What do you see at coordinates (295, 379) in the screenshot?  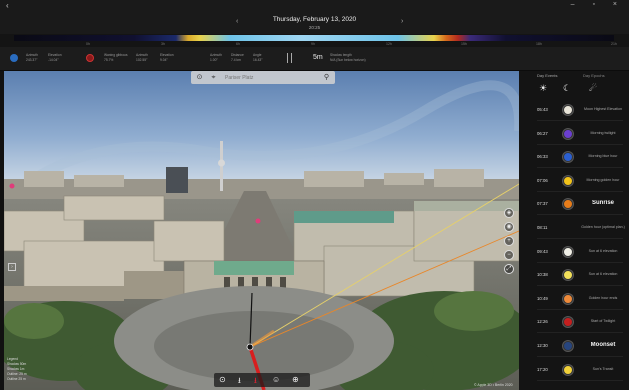 I see `globe-icon: ⊕` at bounding box center [295, 379].